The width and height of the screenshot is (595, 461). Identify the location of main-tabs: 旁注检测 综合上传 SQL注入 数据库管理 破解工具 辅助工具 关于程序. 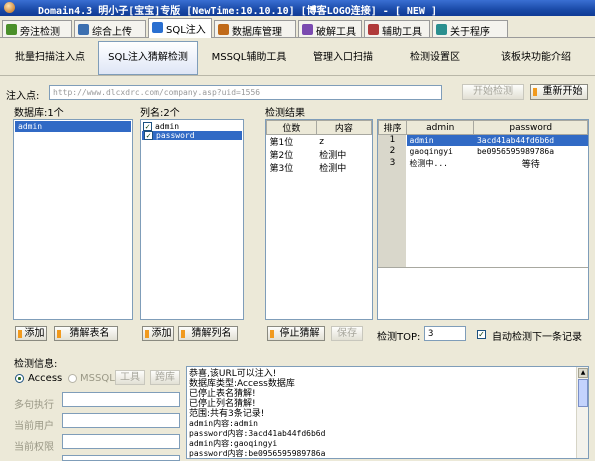
(297, 28).